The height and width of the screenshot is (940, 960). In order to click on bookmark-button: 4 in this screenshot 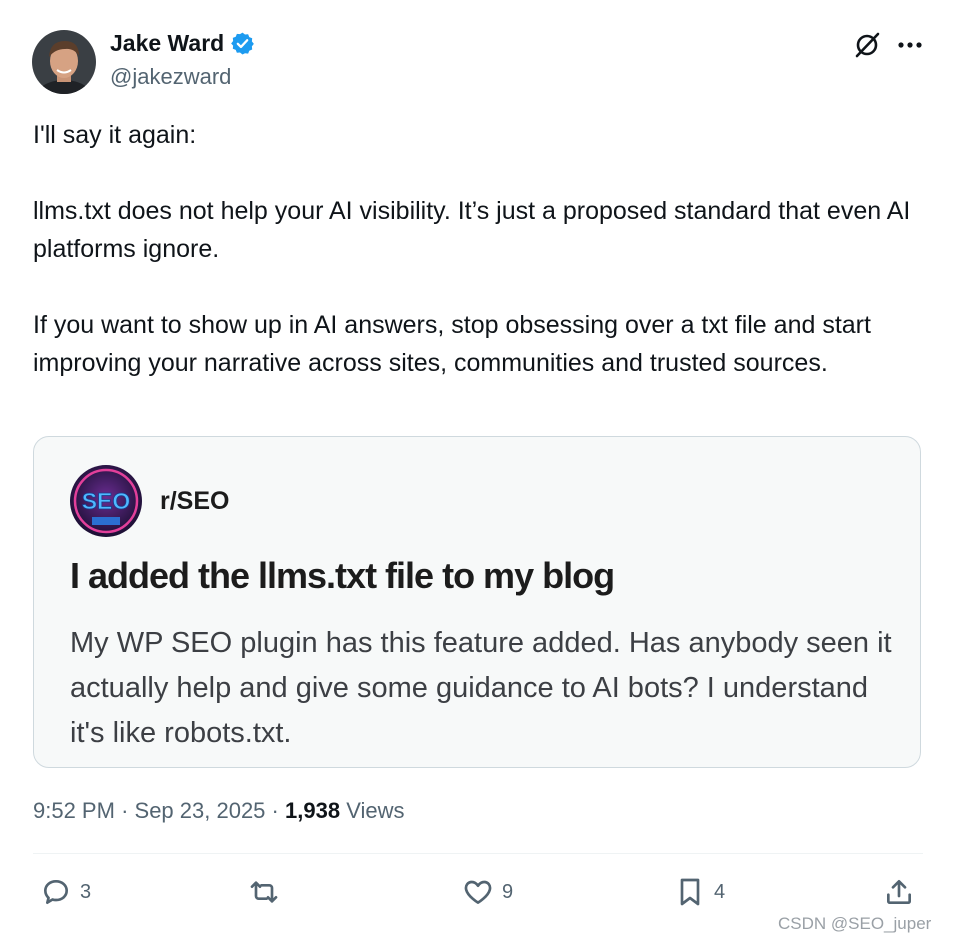, I will do `click(699, 892)`.